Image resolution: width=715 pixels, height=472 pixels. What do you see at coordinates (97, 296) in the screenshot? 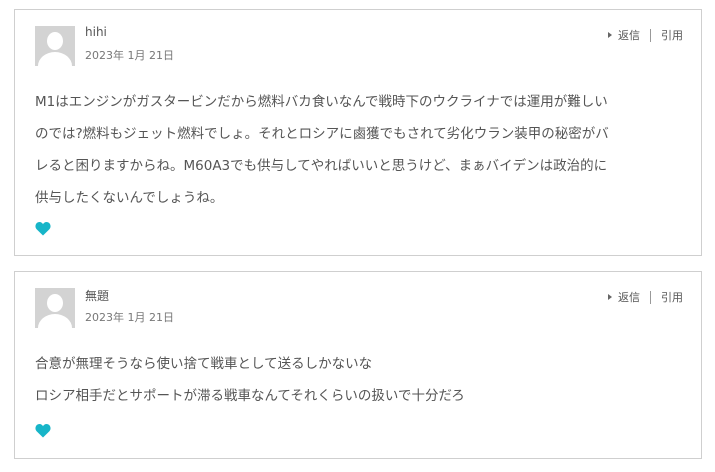
I see `comment-author: 無題` at bounding box center [97, 296].